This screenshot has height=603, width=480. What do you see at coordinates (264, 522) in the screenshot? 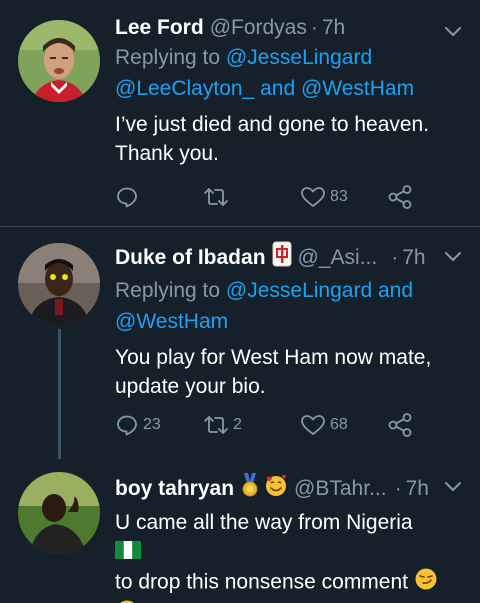
I see `tweet-text-line: U came all the way from Nigeria` at bounding box center [264, 522].